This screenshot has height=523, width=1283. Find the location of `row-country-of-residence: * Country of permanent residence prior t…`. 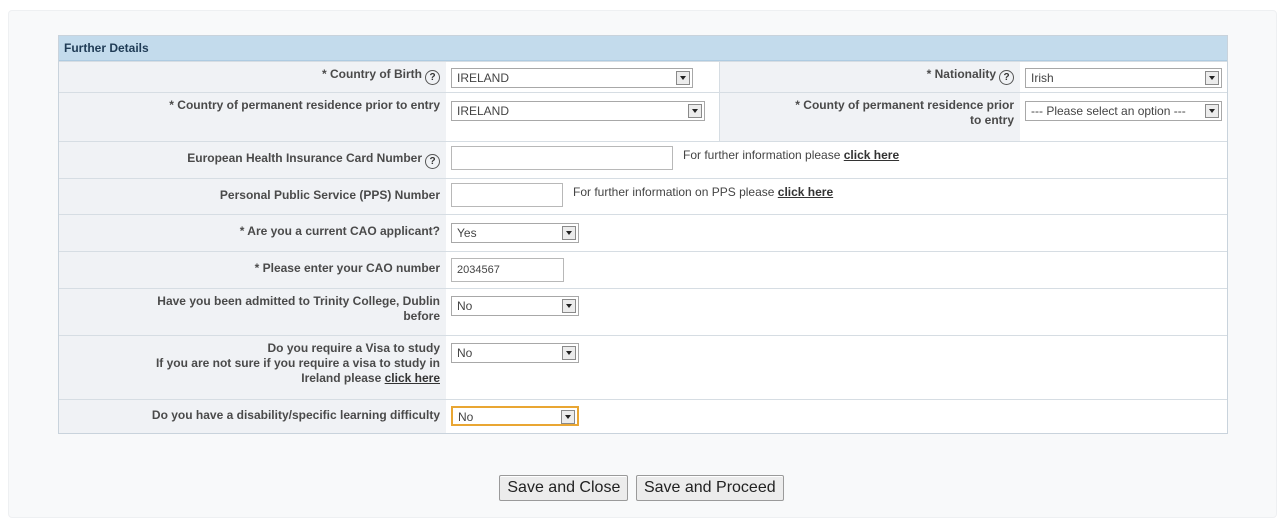

row-country-of-residence: * Country of permanent residence prior t… is located at coordinates (643, 116).